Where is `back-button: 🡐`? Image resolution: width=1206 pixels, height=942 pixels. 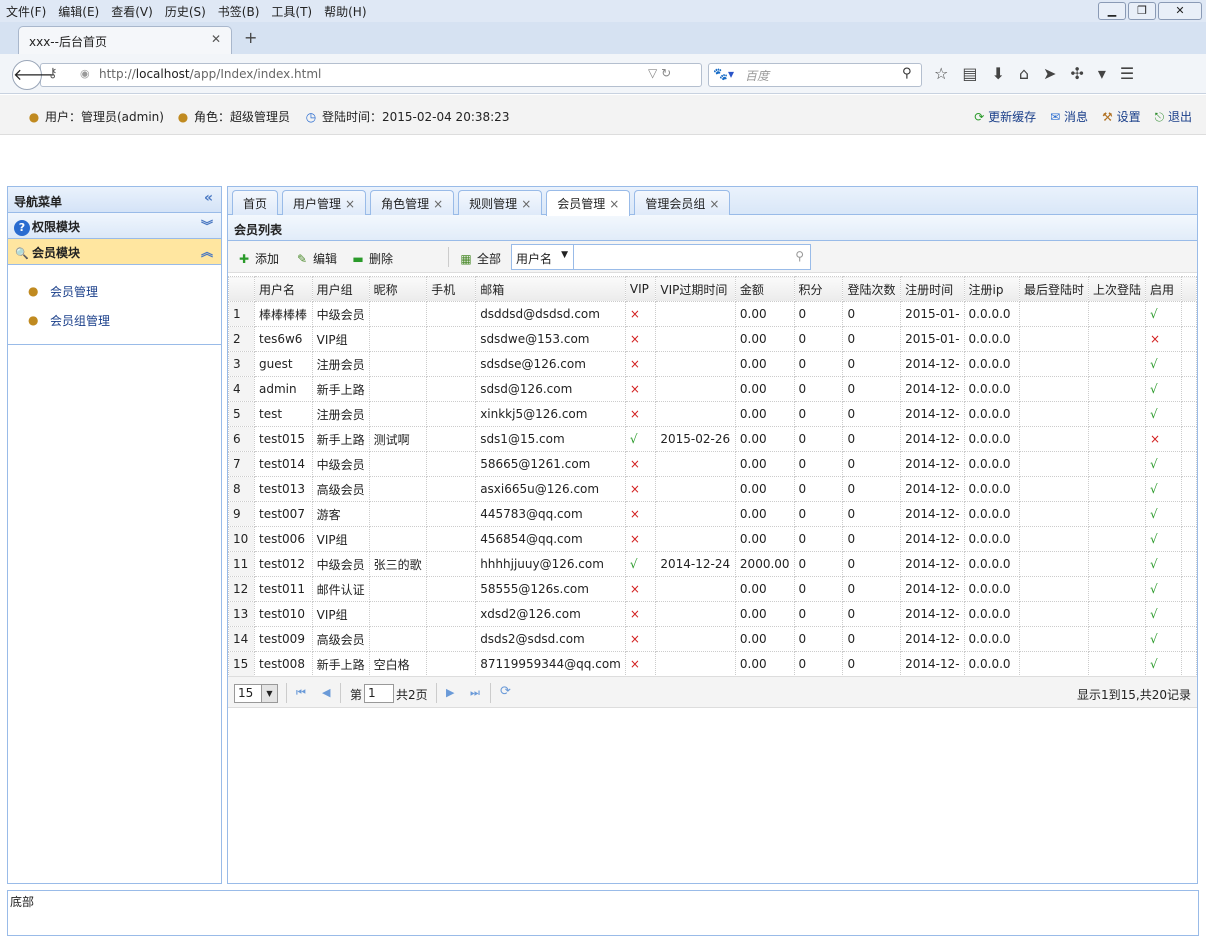
back-button: 🡐 is located at coordinates (34, 75).